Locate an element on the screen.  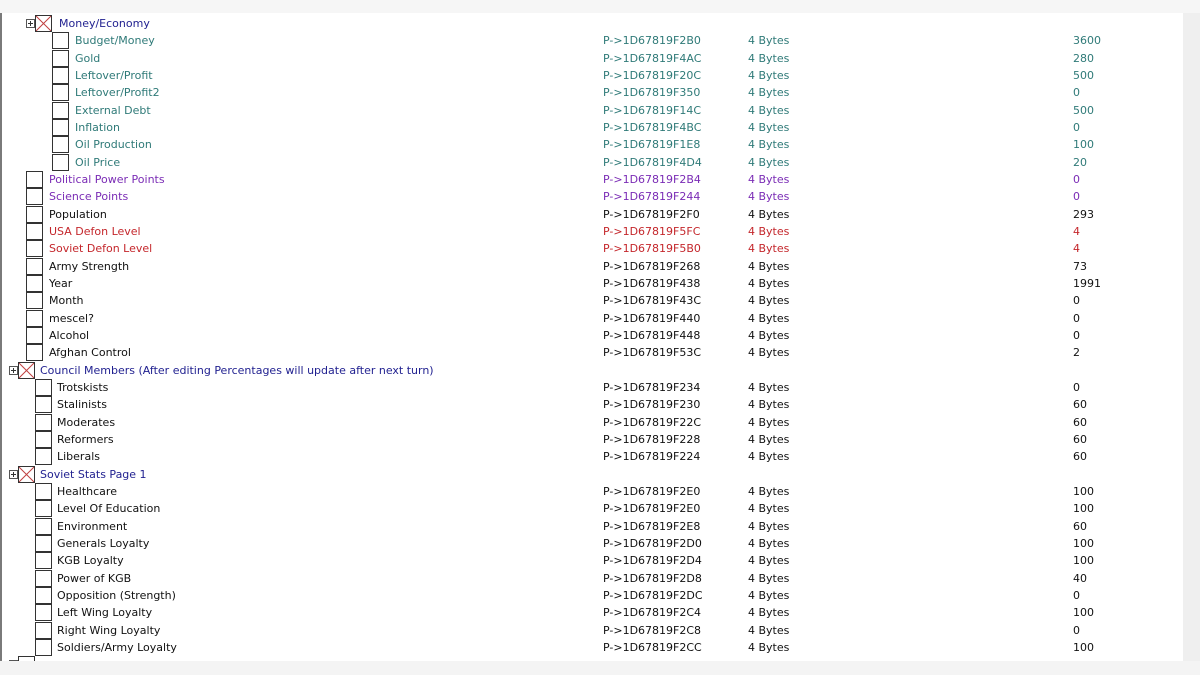
table-row: Generals Loyalty P->1D67819F2D0 4 Bytes 100 is located at coordinates (593, 543).